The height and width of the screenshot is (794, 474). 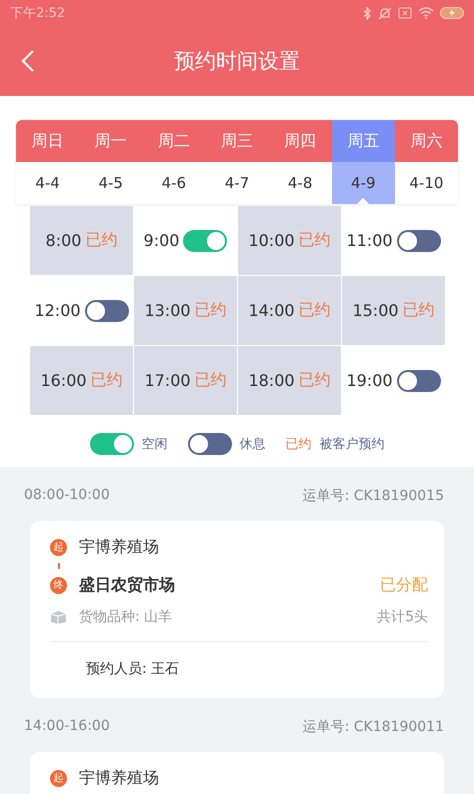 What do you see at coordinates (167, 310) in the screenshot?
I see `slot-time: 13:00` at bounding box center [167, 310].